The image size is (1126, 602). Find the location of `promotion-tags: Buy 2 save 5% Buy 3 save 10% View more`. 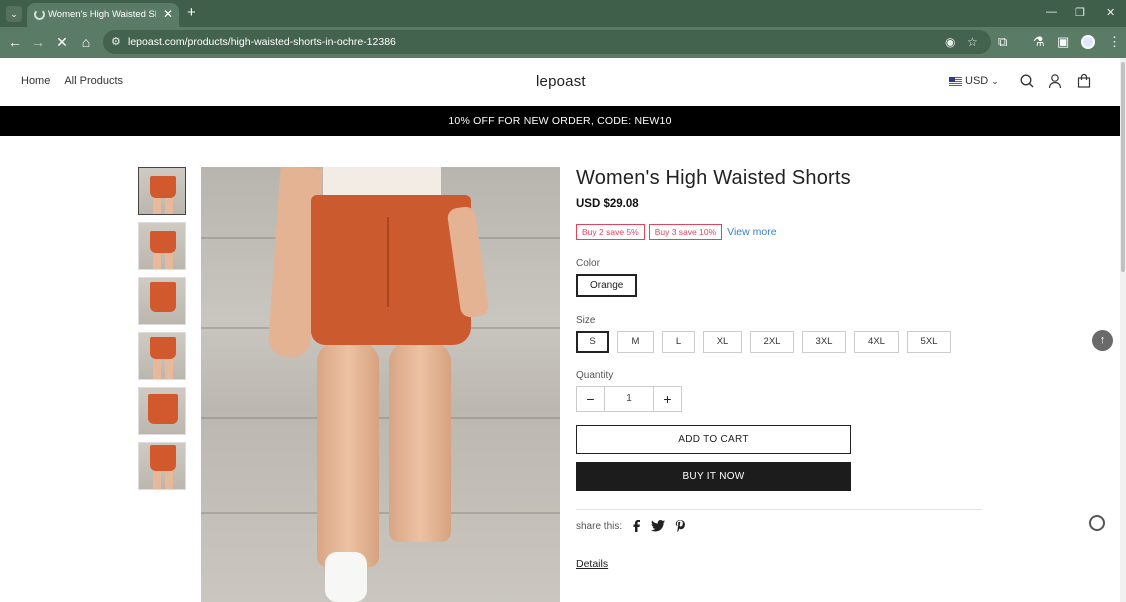

promotion-tags: Buy 2 save 5% Buy 3 save 10% View more is located at coordinates (779, 232).